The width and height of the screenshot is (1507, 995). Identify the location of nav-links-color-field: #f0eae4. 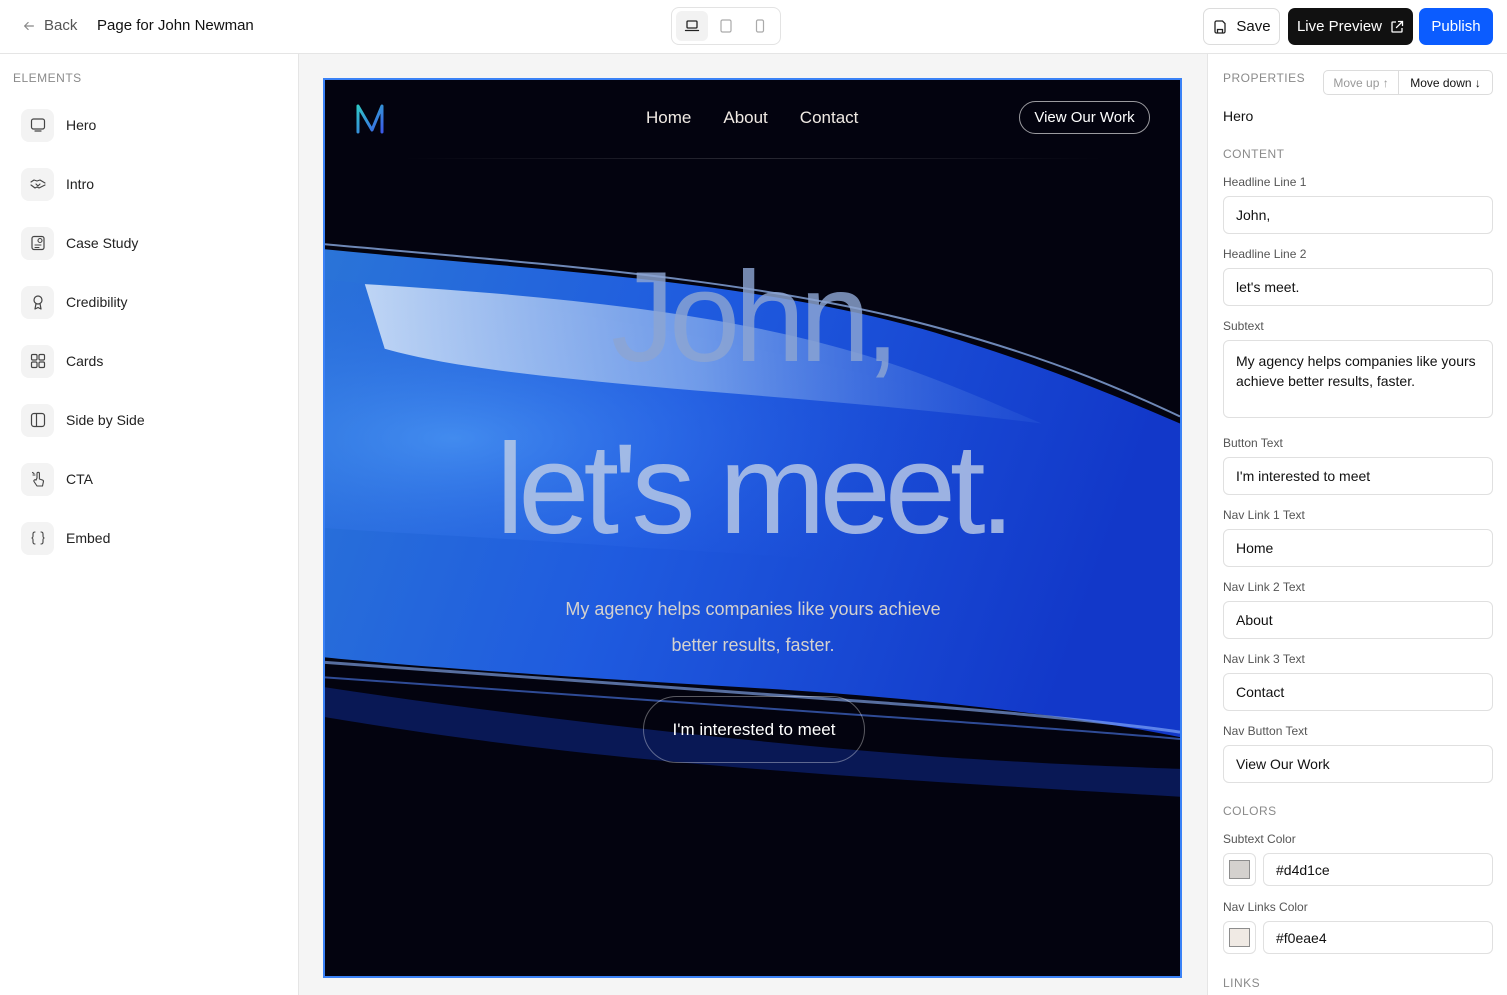
(1378, 937).